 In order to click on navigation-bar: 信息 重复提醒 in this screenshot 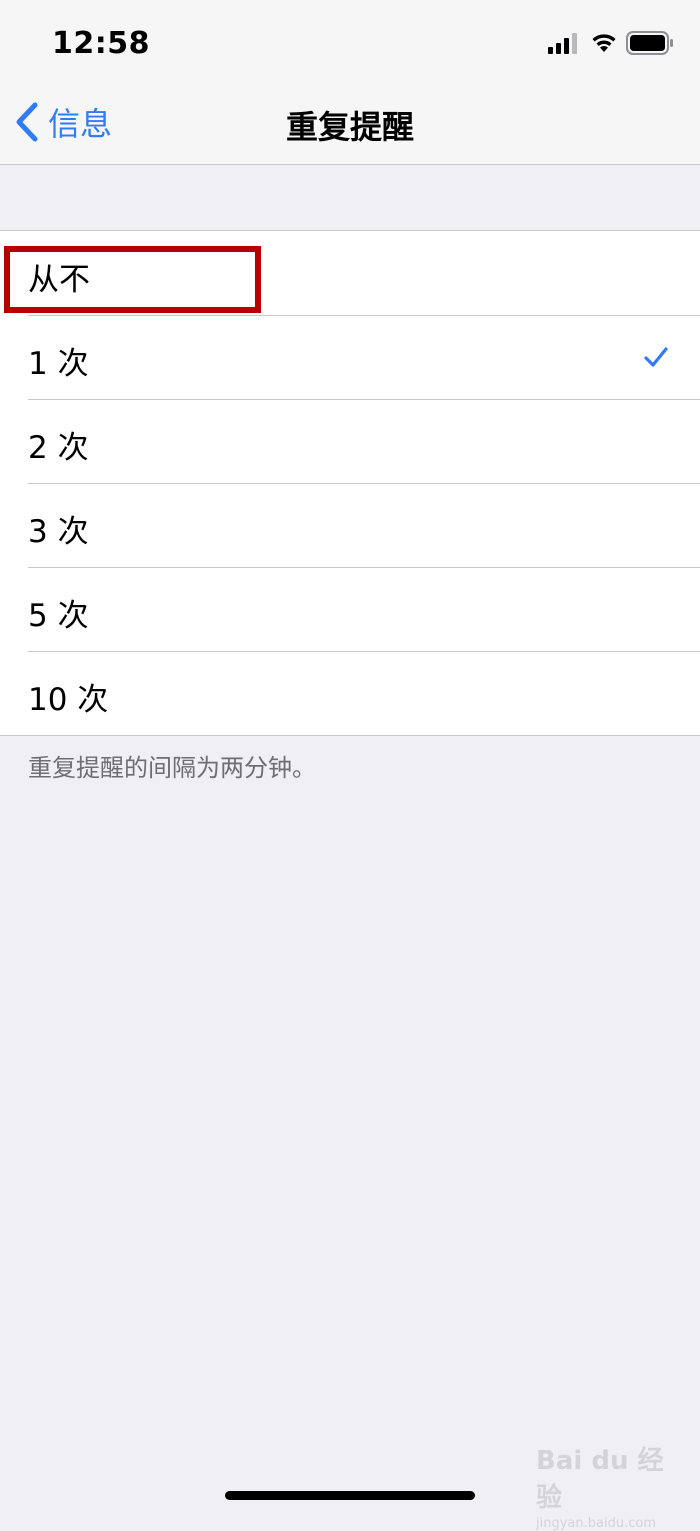, I will do `click(350, 122)`.